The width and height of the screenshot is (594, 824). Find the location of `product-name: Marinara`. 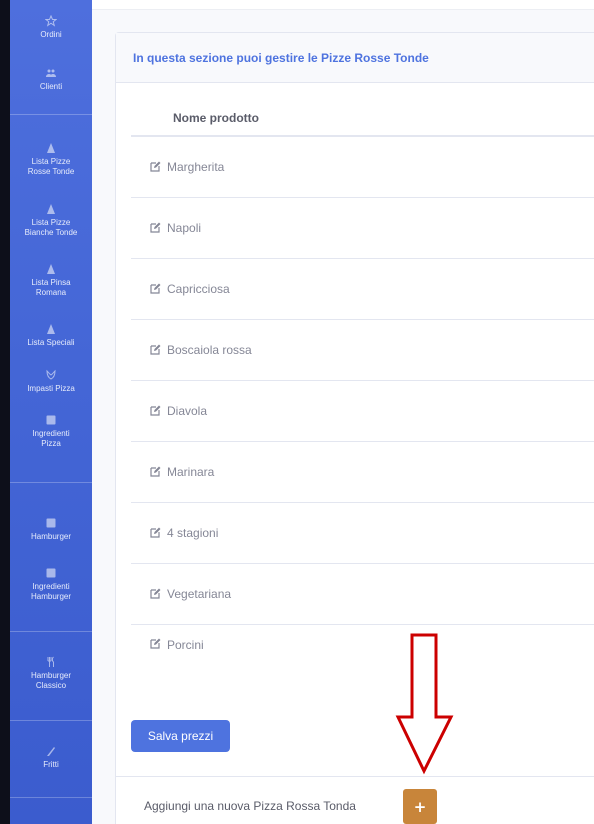

product-name: Marinara is located at coordinates (191, 472).